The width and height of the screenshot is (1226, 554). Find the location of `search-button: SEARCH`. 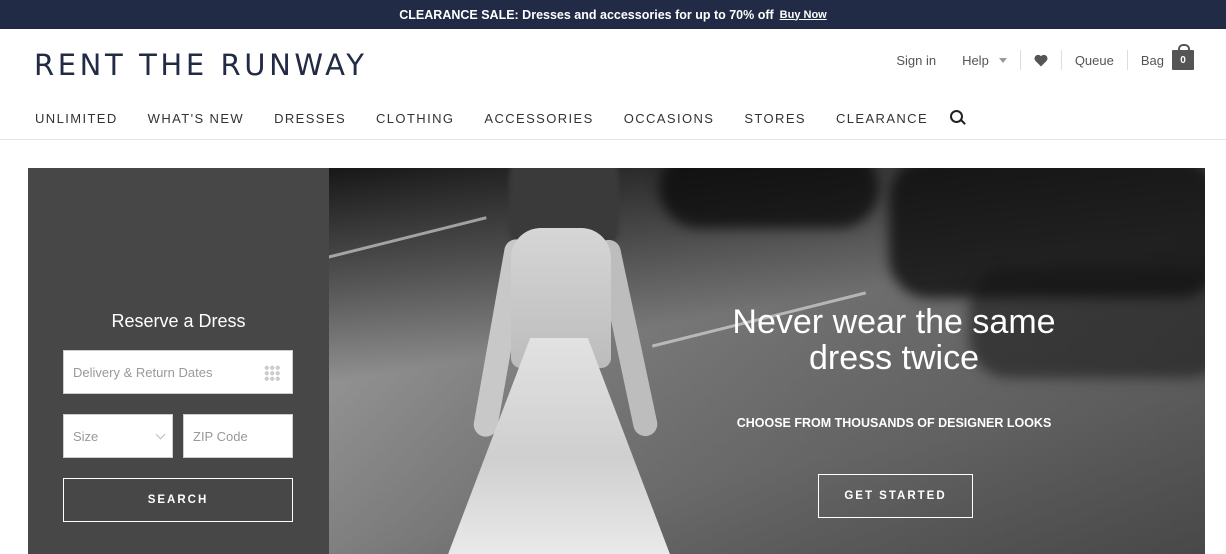

search-button: SEARCH is located at coordinates (178, 500).